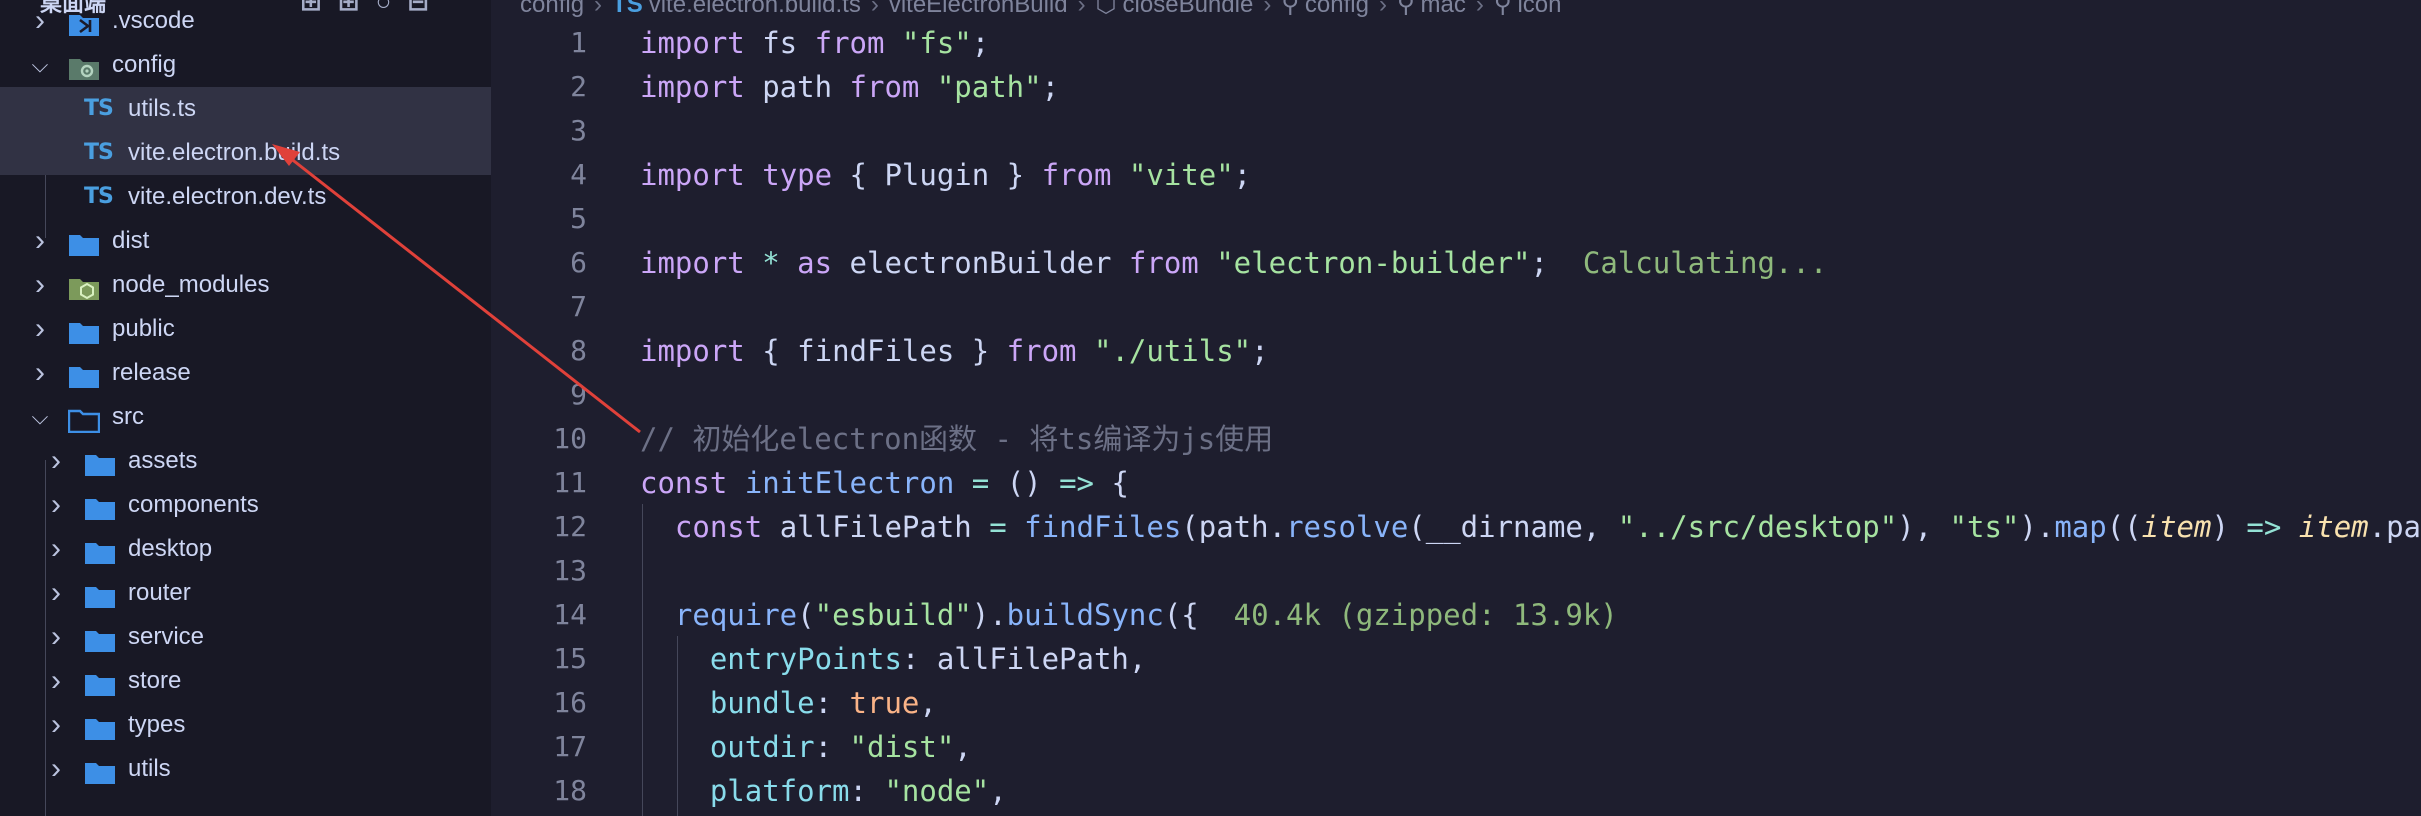  I want to click on tree-item-label: desktop, so click(170, 548).